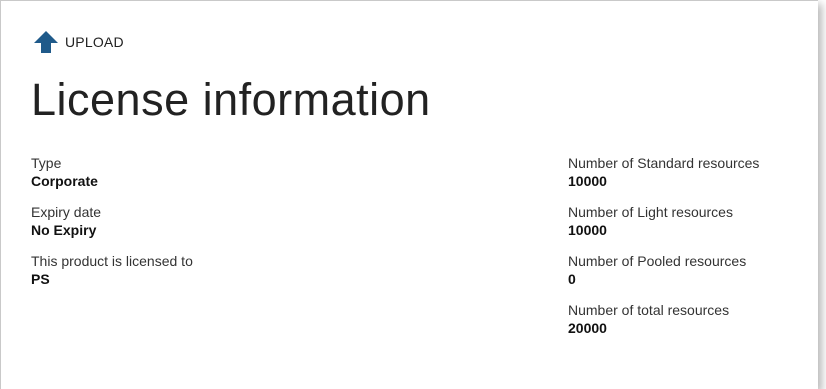  What do you see at coordinates (112, 221) in the screenshot?
I see `expiry-date-field: Expiry date No Expiry` at bounding box center [112, 221].